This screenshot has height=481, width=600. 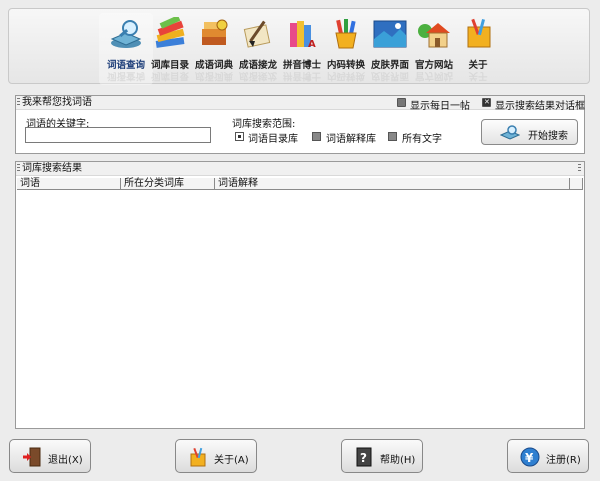 I want to click on books-stack-icon, so click(x=170, y=33).